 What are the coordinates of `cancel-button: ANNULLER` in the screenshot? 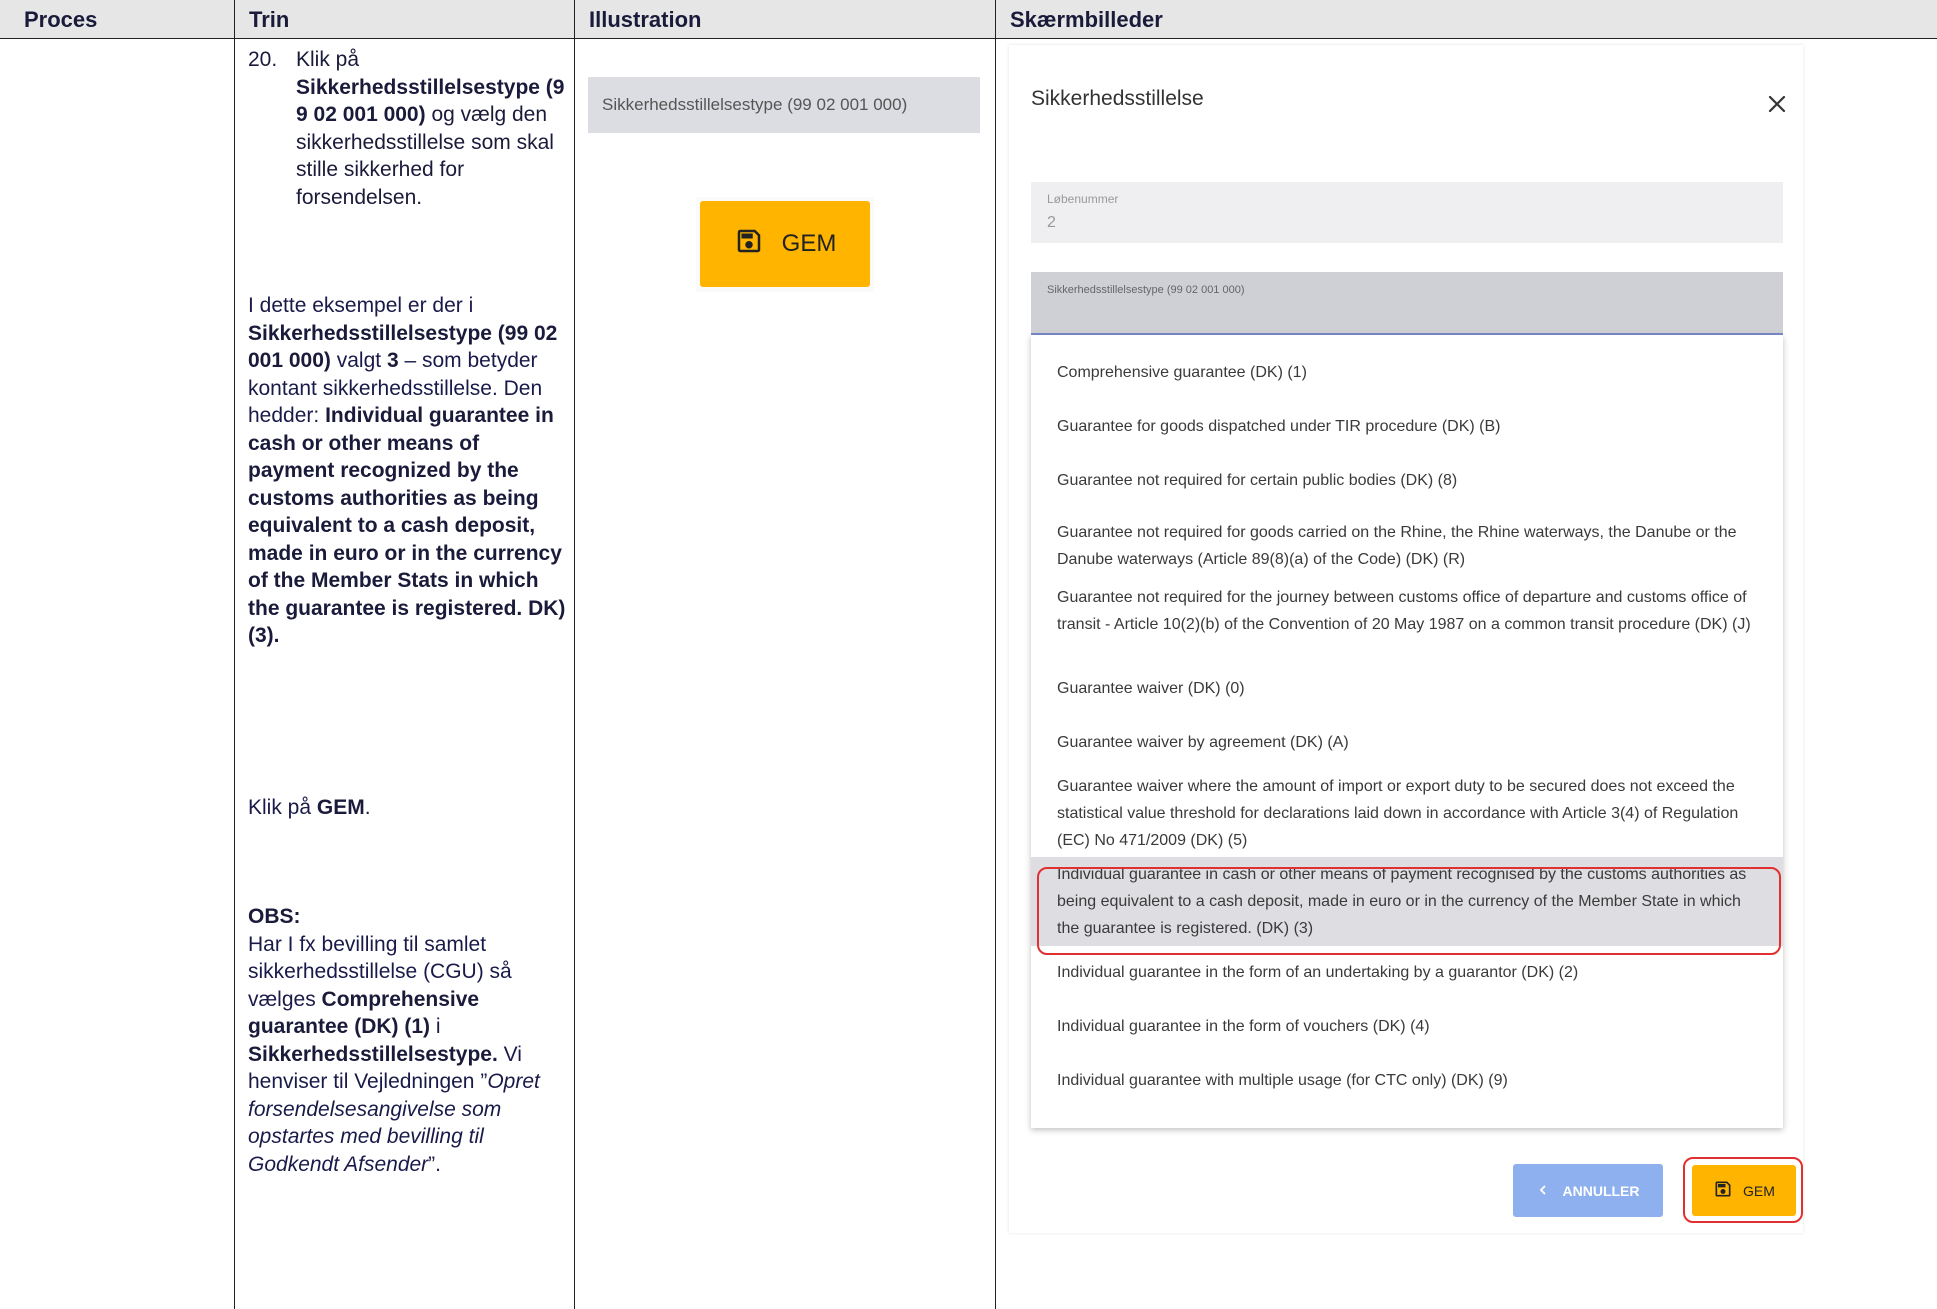 It's located at (1588, 1190).